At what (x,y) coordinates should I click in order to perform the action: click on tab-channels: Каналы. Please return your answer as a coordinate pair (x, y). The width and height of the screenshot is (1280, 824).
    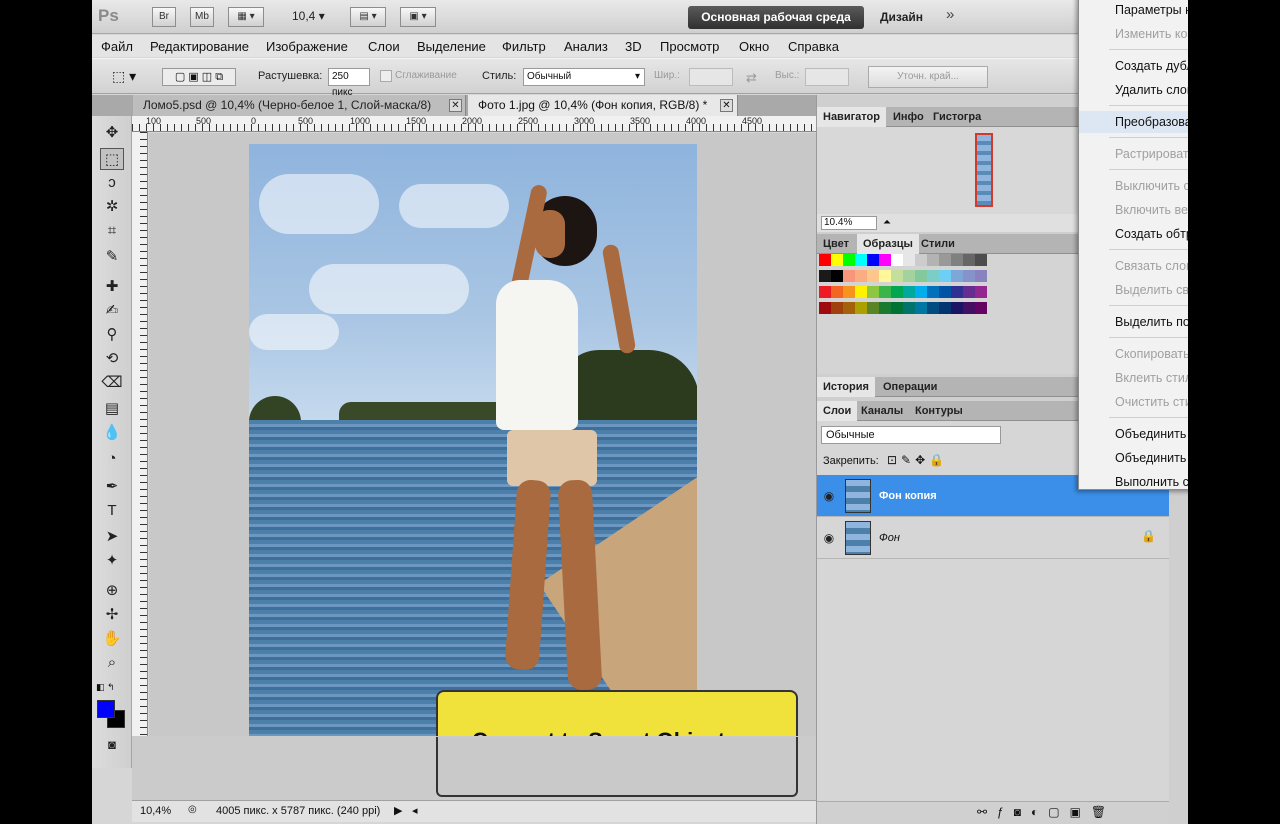
    Looking at the image, I should click on (882, 411).